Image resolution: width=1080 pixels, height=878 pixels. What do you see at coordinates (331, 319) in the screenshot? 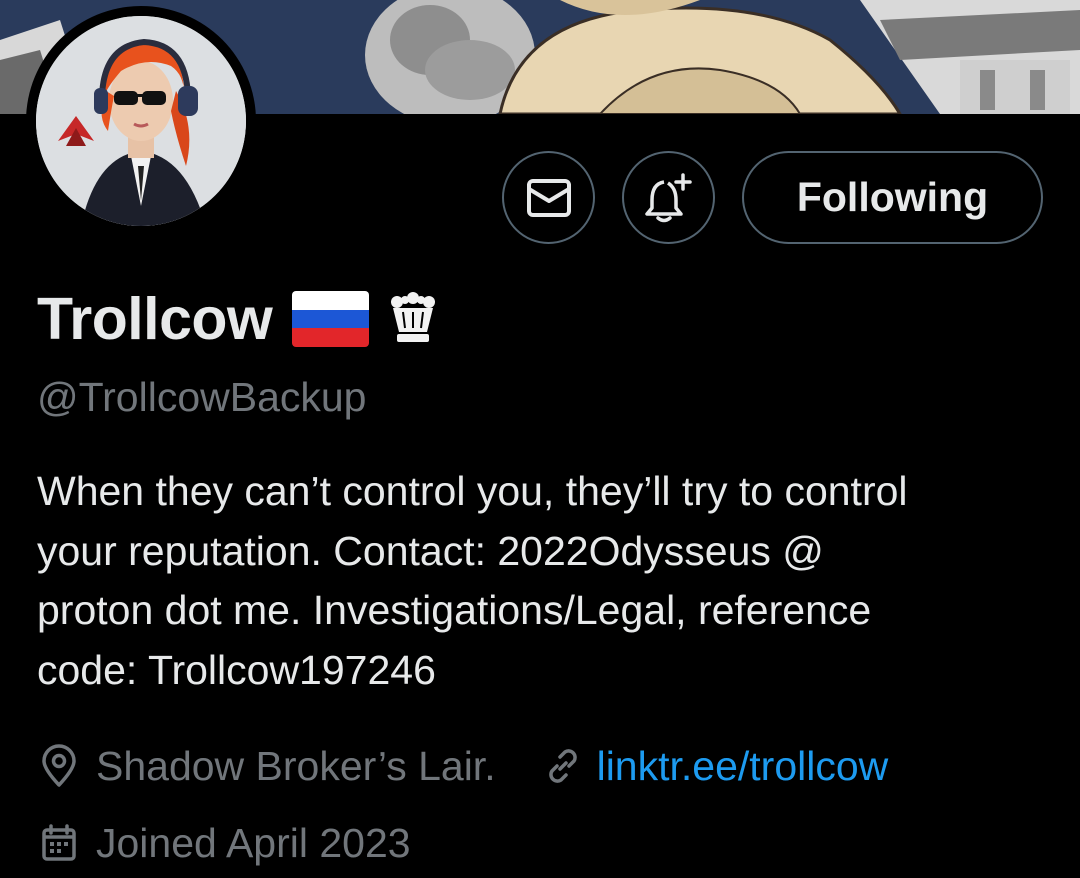
I see `russian-flag-emoji` at bounding box center [331, 319].